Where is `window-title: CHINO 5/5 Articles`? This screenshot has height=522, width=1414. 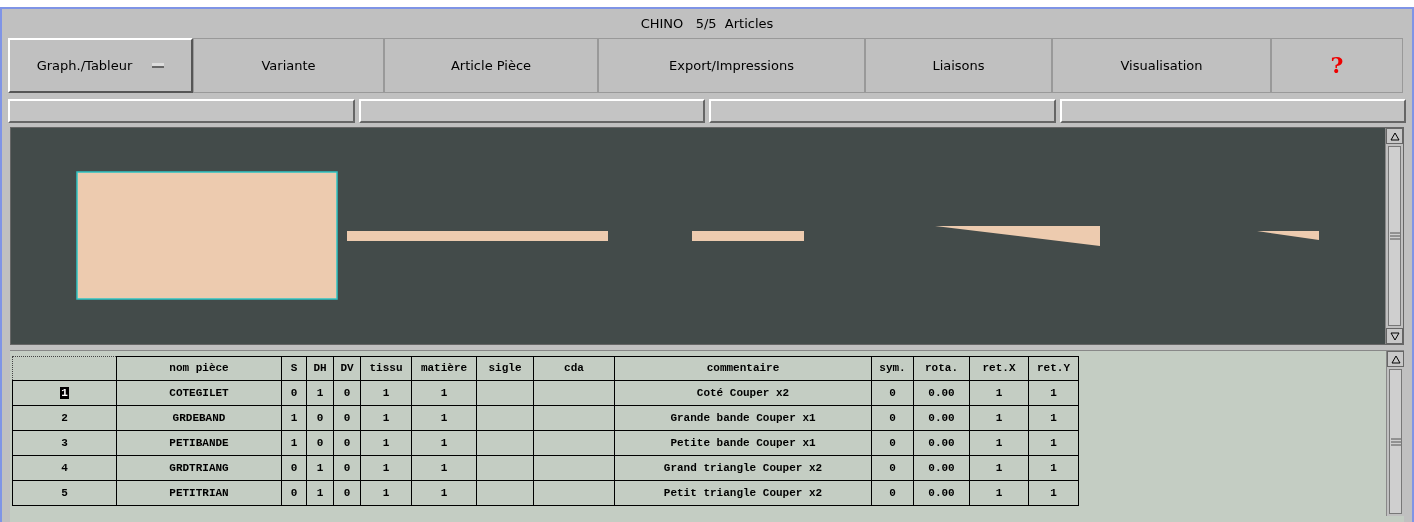 window-title: CHINO 5/5 Articles is located at coordinates (707, 23).